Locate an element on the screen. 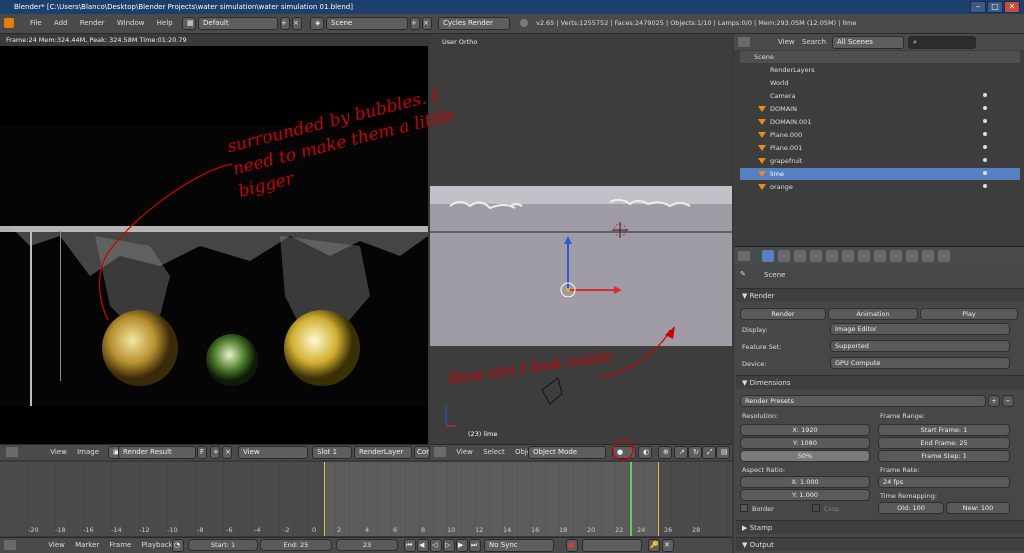 This screenshot has height=553, width=1024. annotation-circle-shading is located at coordinates (623, 450).